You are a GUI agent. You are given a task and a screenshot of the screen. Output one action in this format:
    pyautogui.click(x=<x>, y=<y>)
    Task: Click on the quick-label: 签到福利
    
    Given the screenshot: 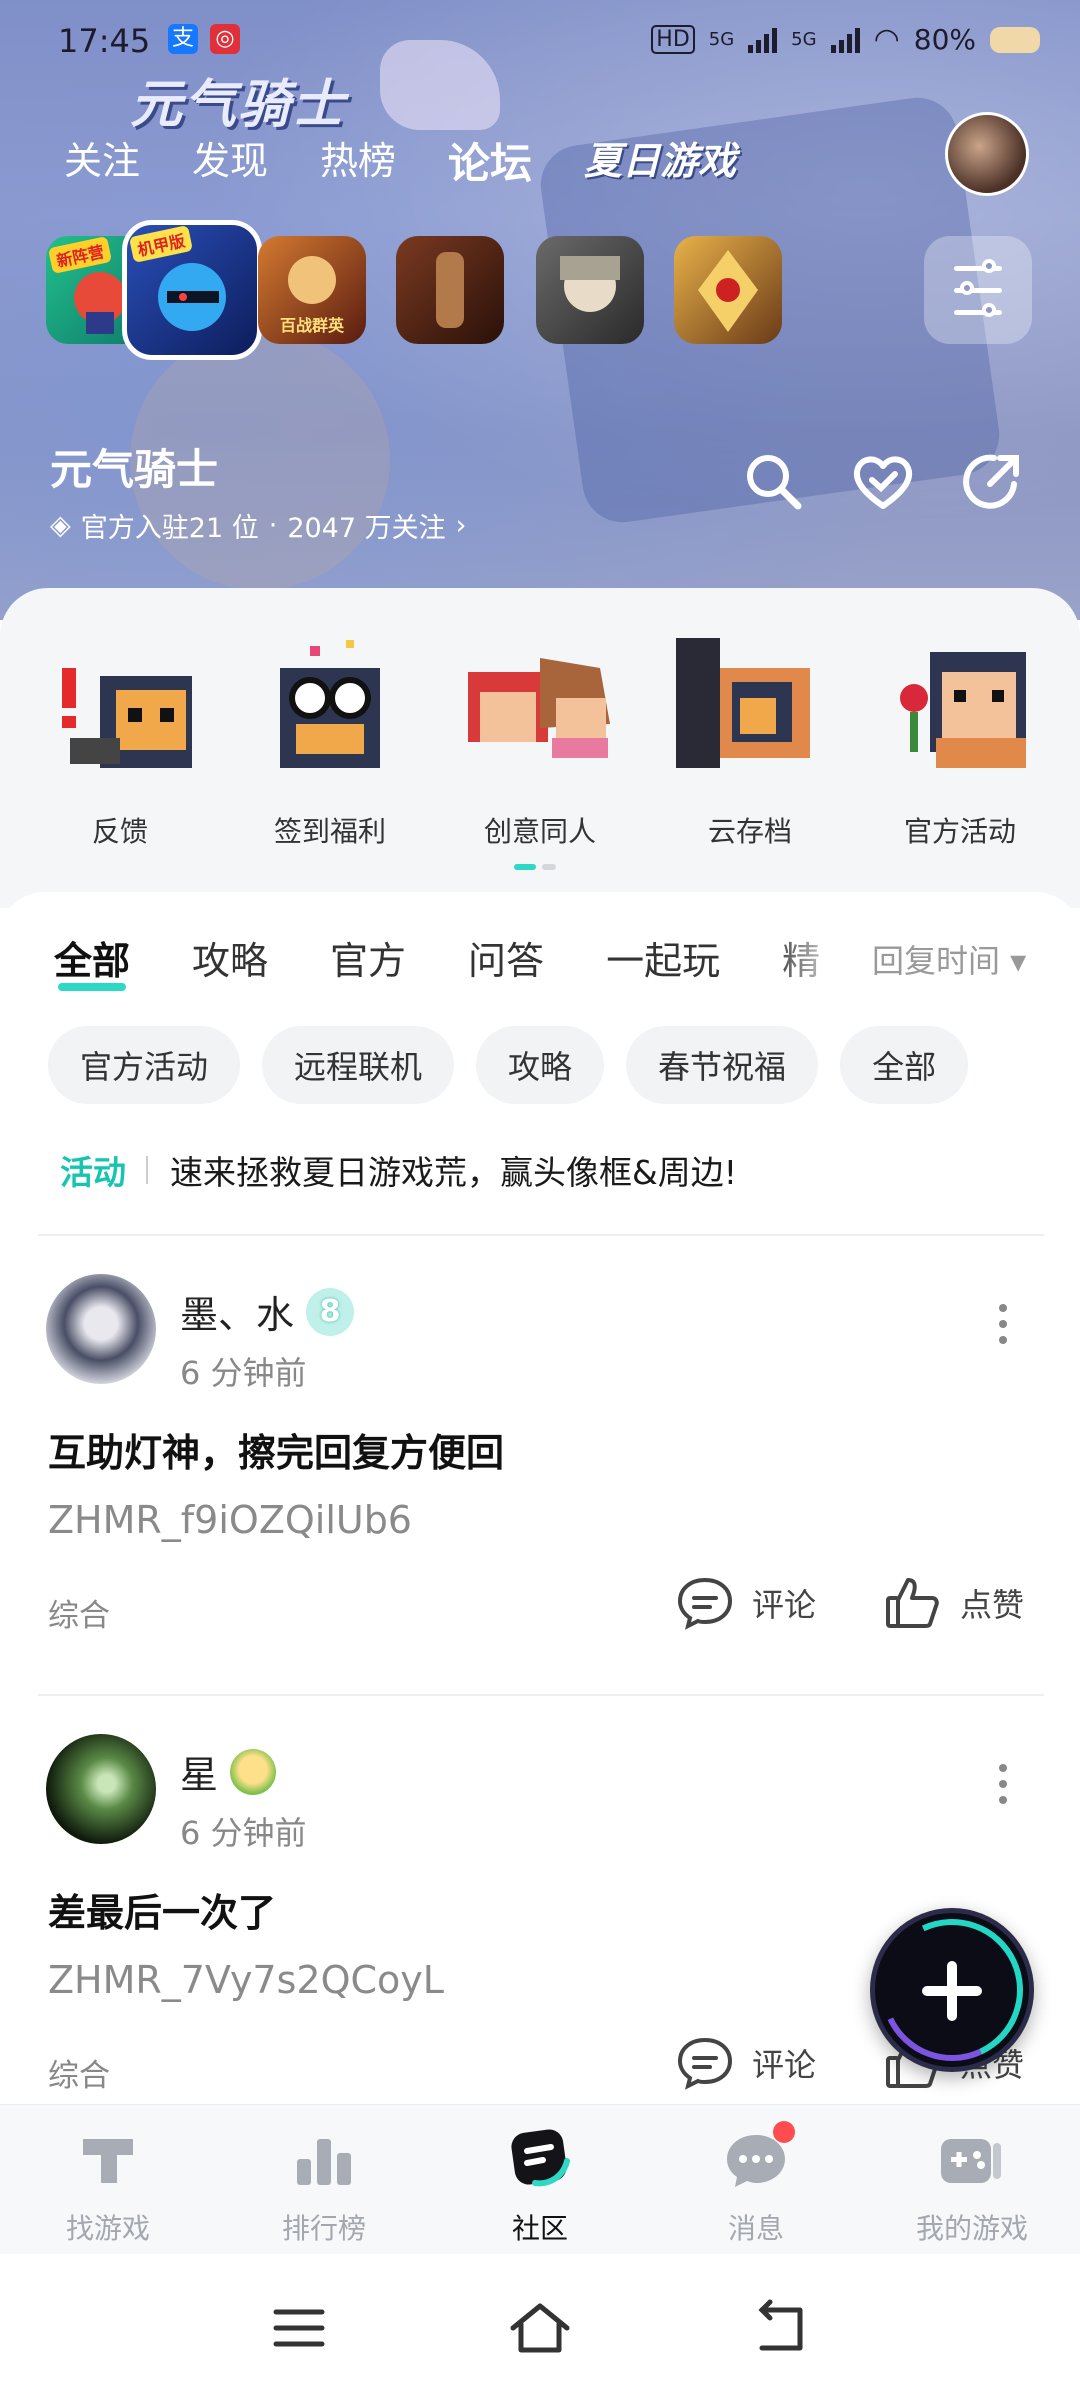 What is the action you would take?
    pyautogui.click(x=329, y=831)
    